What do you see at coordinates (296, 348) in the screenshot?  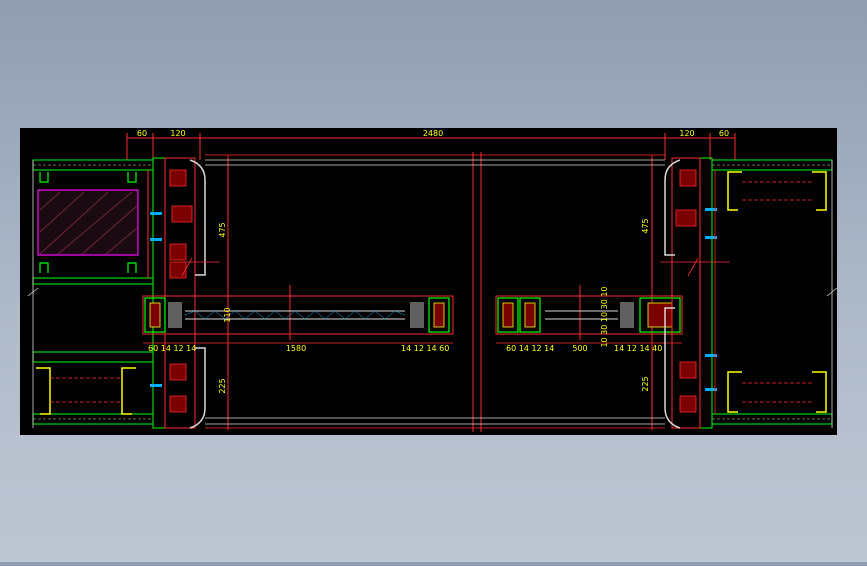 I see `dim-left-span: 1580` at bounding box center [296, 348].